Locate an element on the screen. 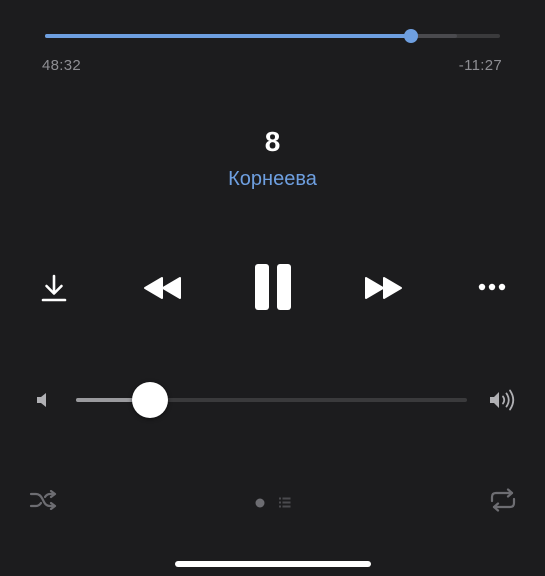 This screenshot has height=576, width=545. download-button is located at coordinates (54, 288).